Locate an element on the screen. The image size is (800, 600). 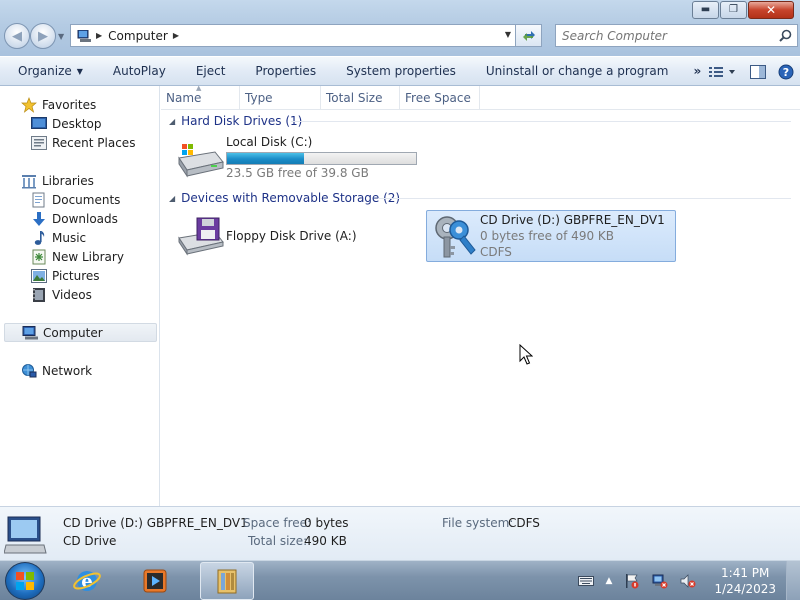
eject-button: Eject is located at coordinates (211, 71).